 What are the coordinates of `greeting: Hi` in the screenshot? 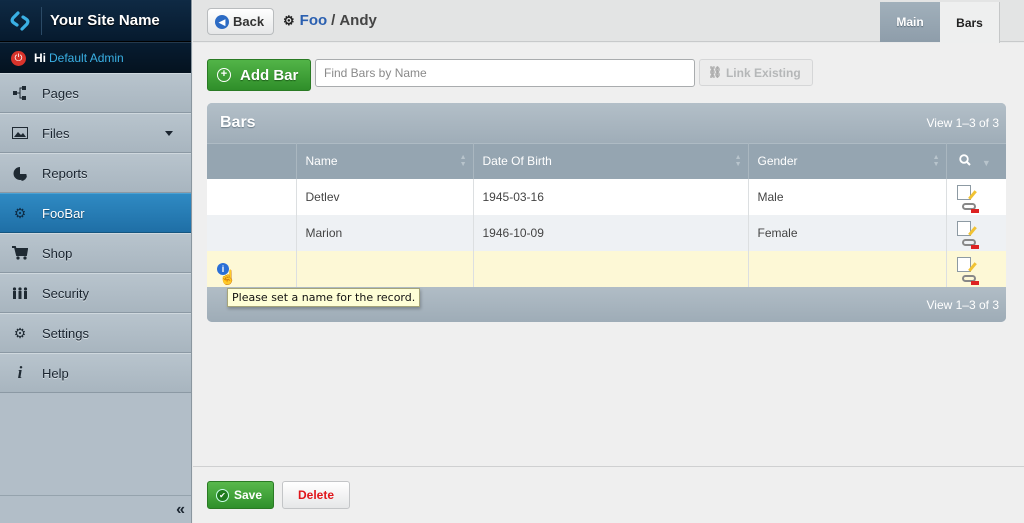 It's located at (40, 58).